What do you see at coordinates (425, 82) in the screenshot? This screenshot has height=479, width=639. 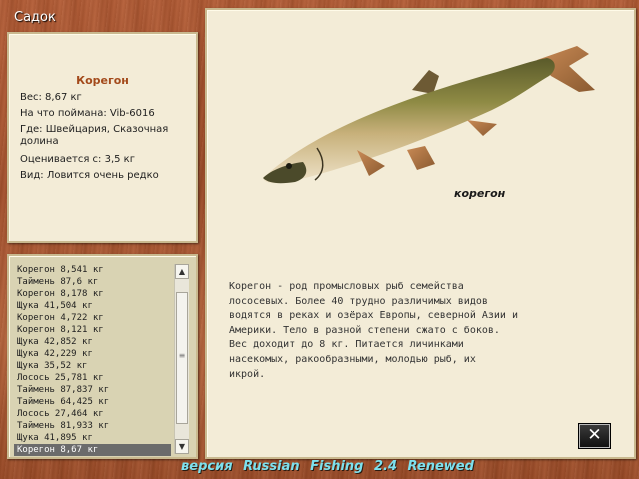 I see `dorsal-fin` at bounding box center [425, 82].